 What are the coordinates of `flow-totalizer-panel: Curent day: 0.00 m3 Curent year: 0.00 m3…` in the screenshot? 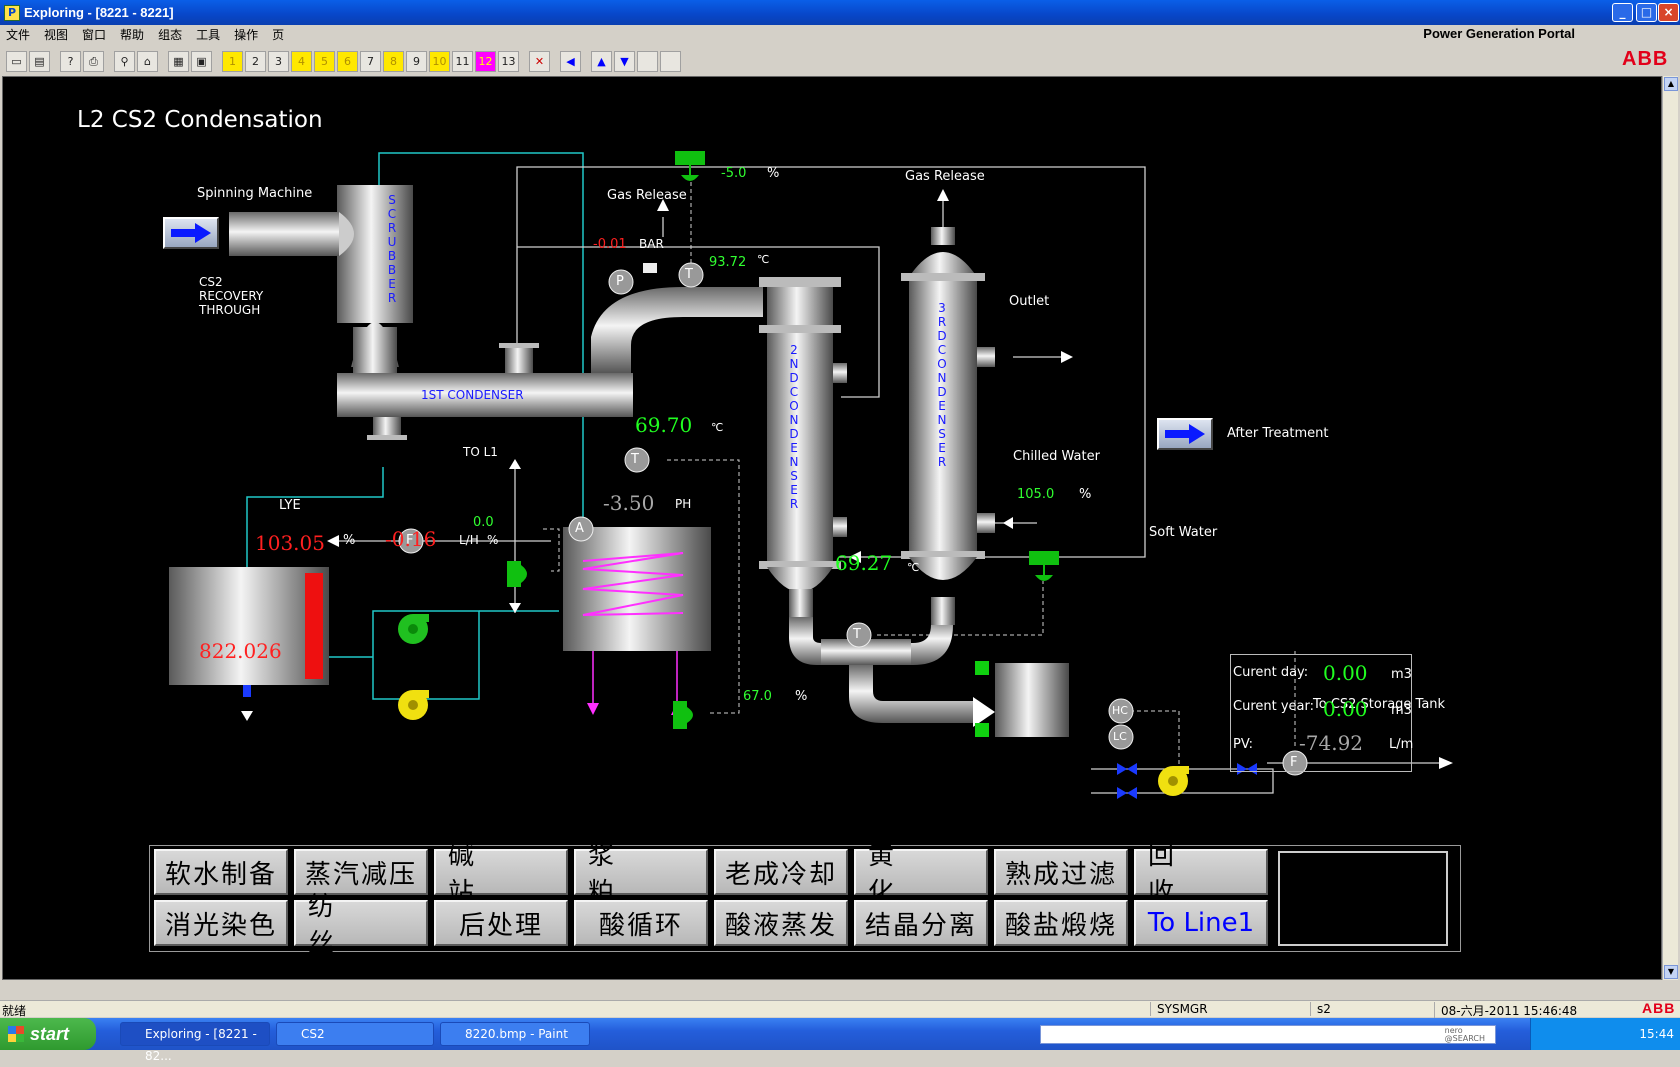 It's located at (1322, 713).